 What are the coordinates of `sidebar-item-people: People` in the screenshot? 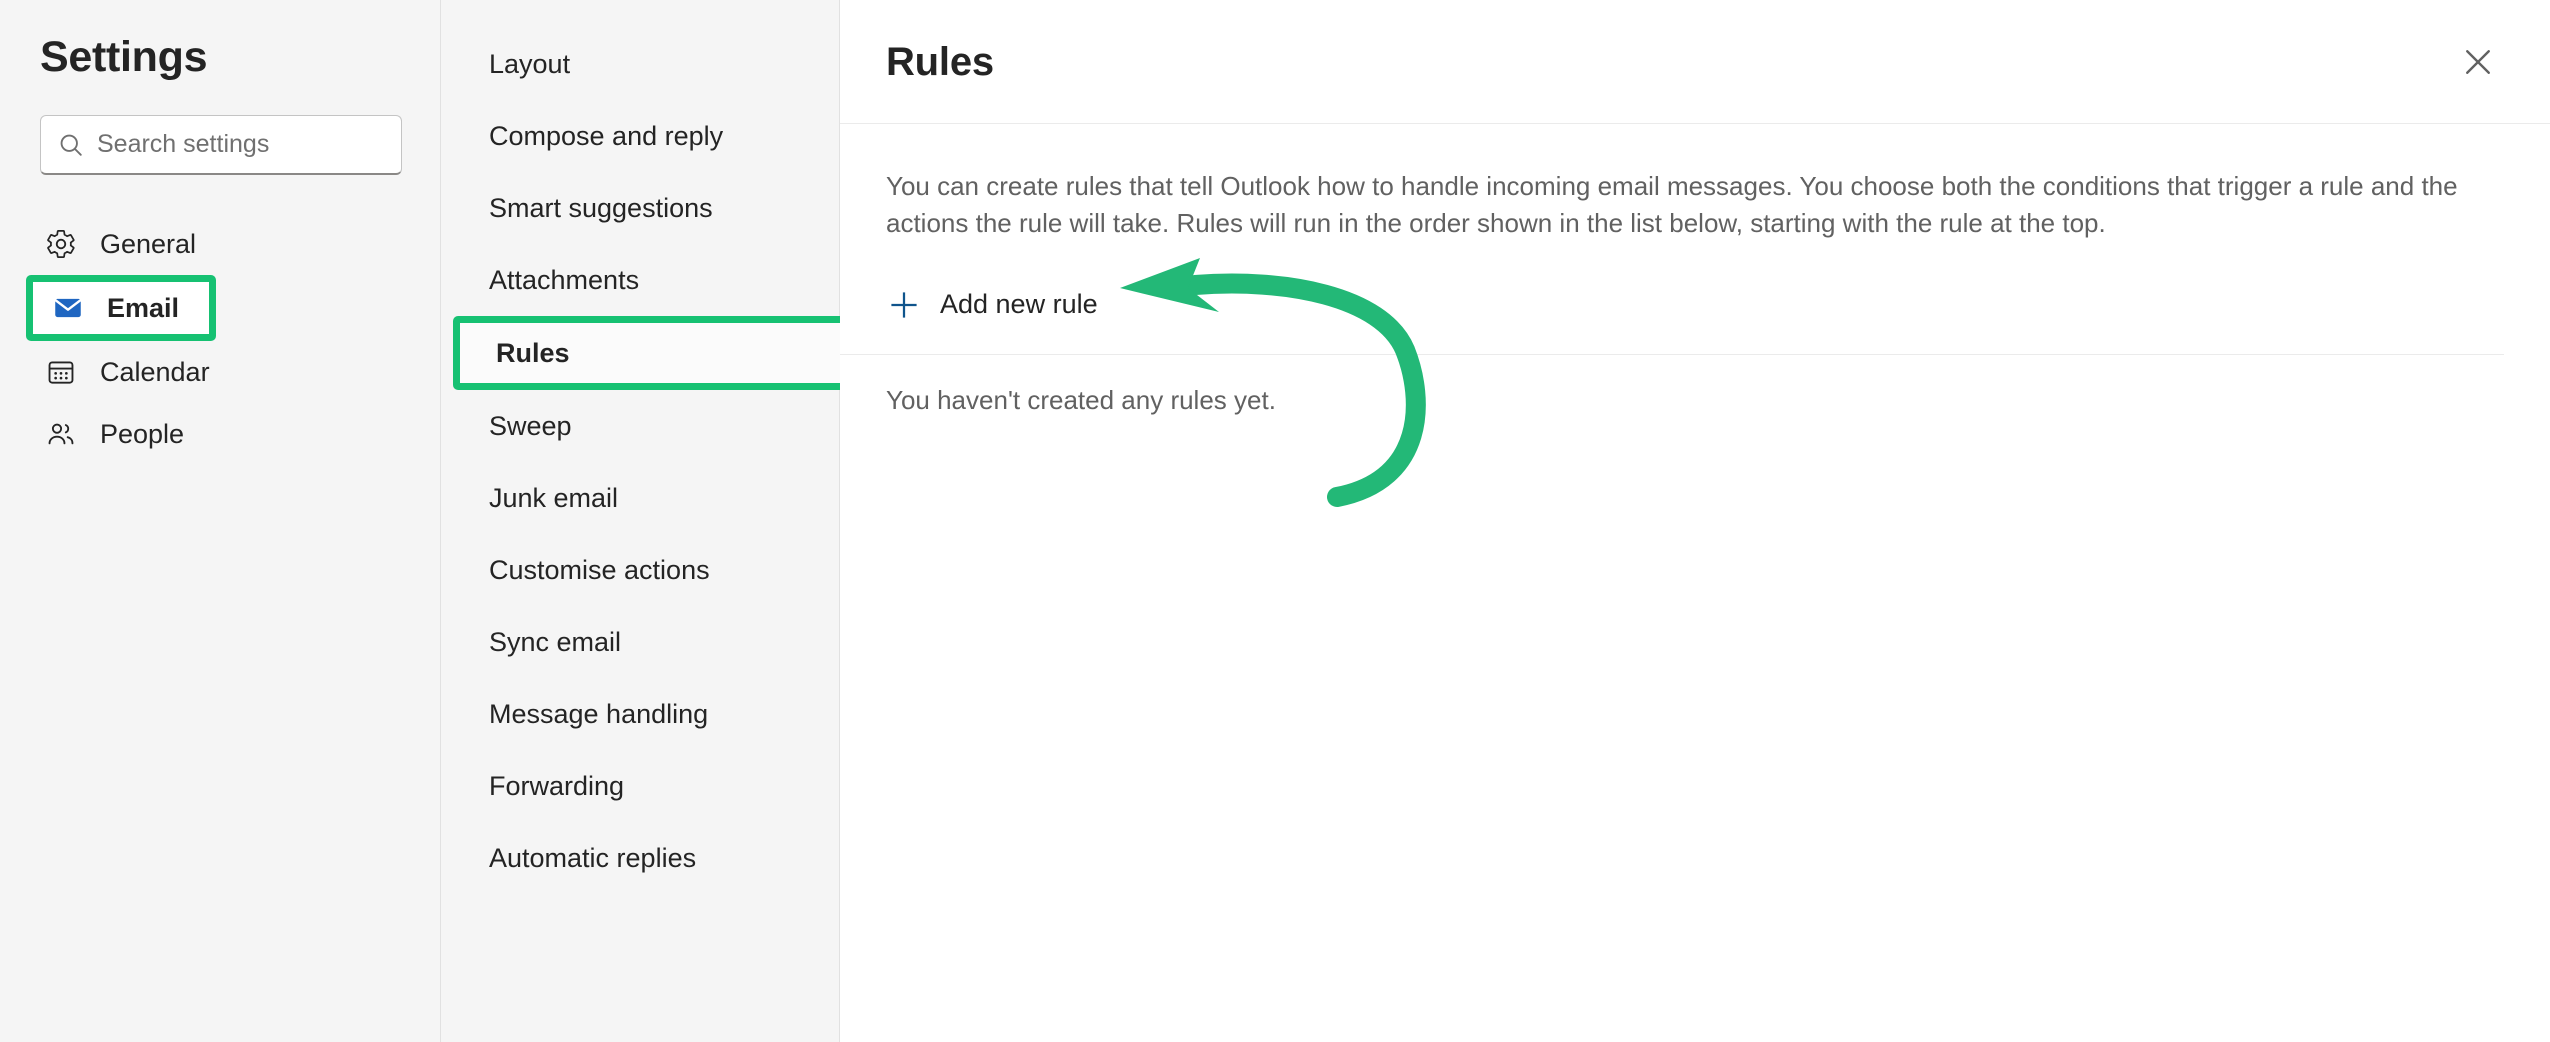 It's located at (220, 434).